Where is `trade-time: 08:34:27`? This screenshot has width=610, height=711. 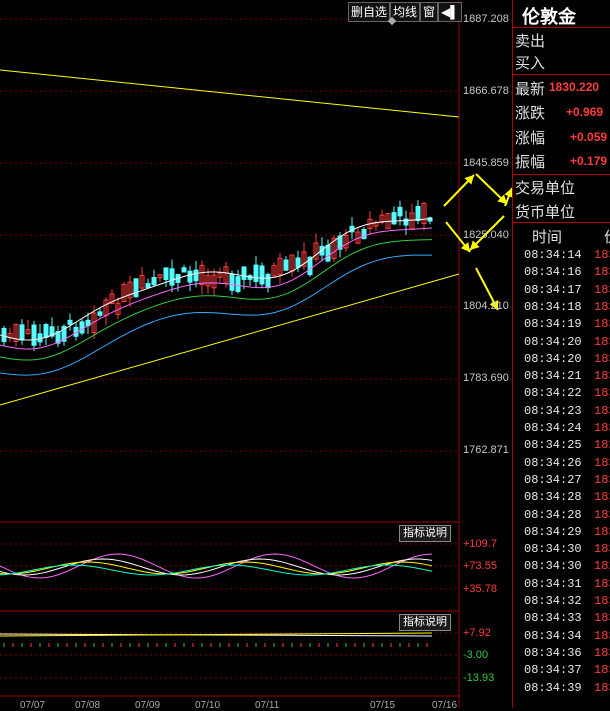 trade-time: 08:34:27 is located at coordinates (553, 479).